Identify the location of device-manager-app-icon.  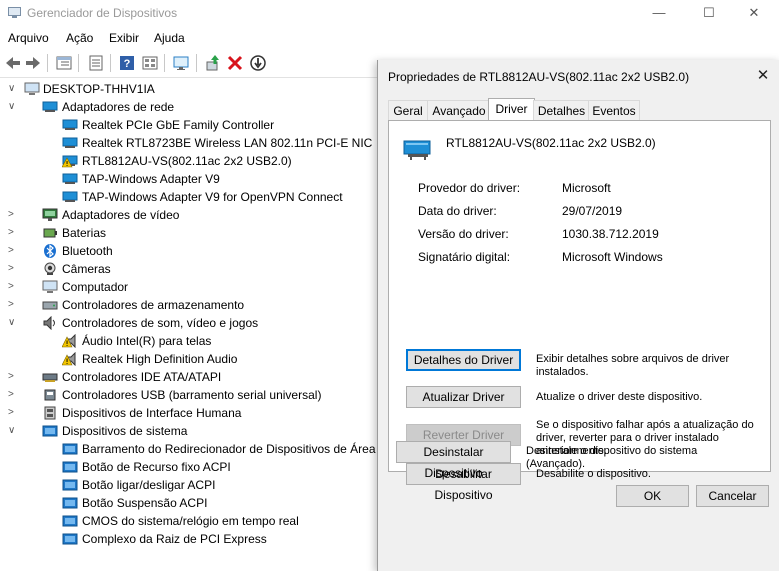
(14, 13).